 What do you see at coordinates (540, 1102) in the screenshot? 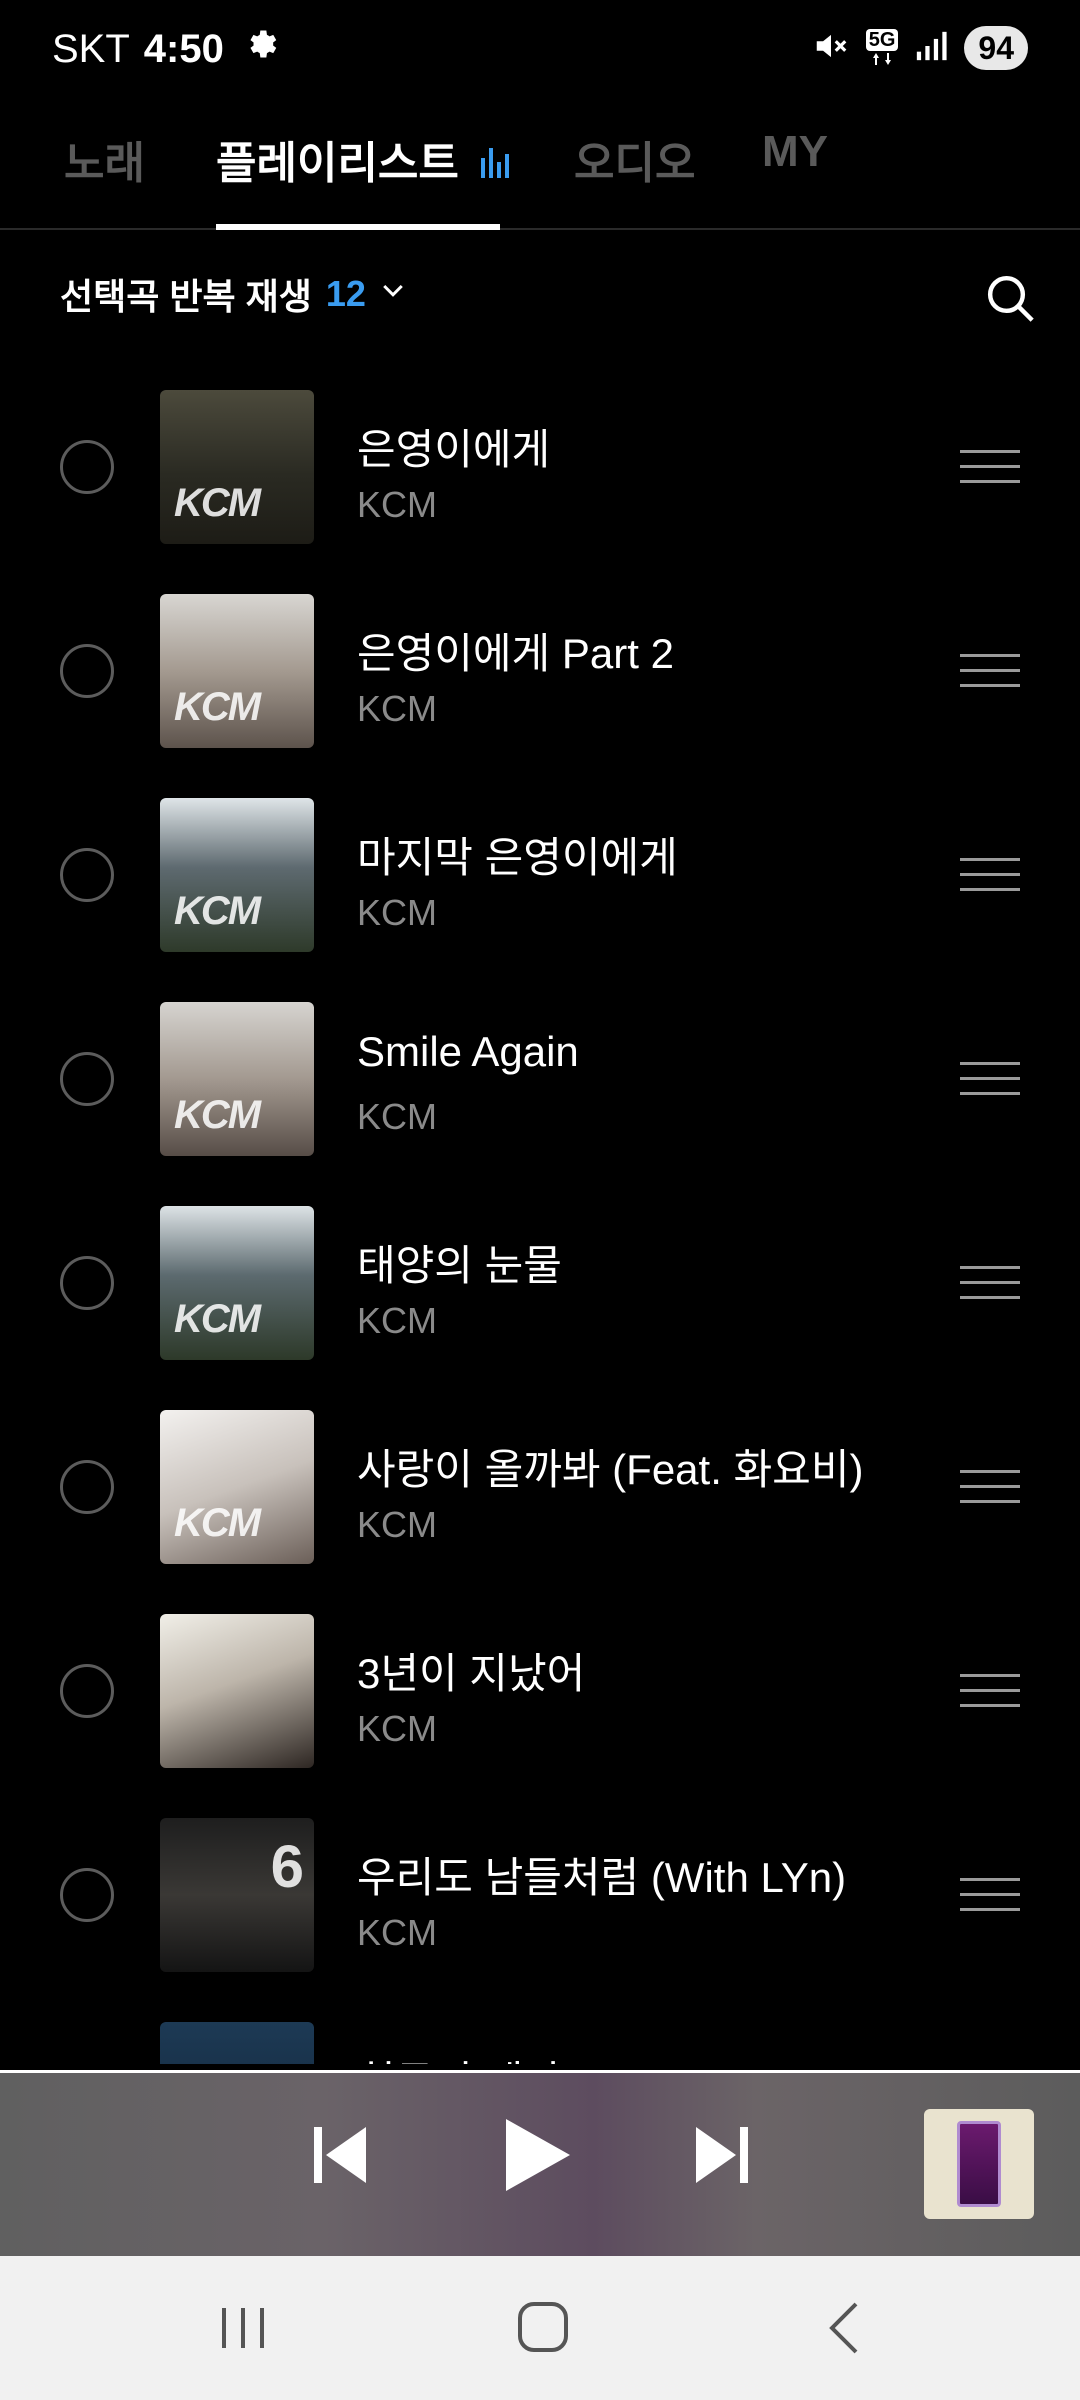
I see `list-item: KCM Smile Again KCM` at bounding box center [540, 1102].